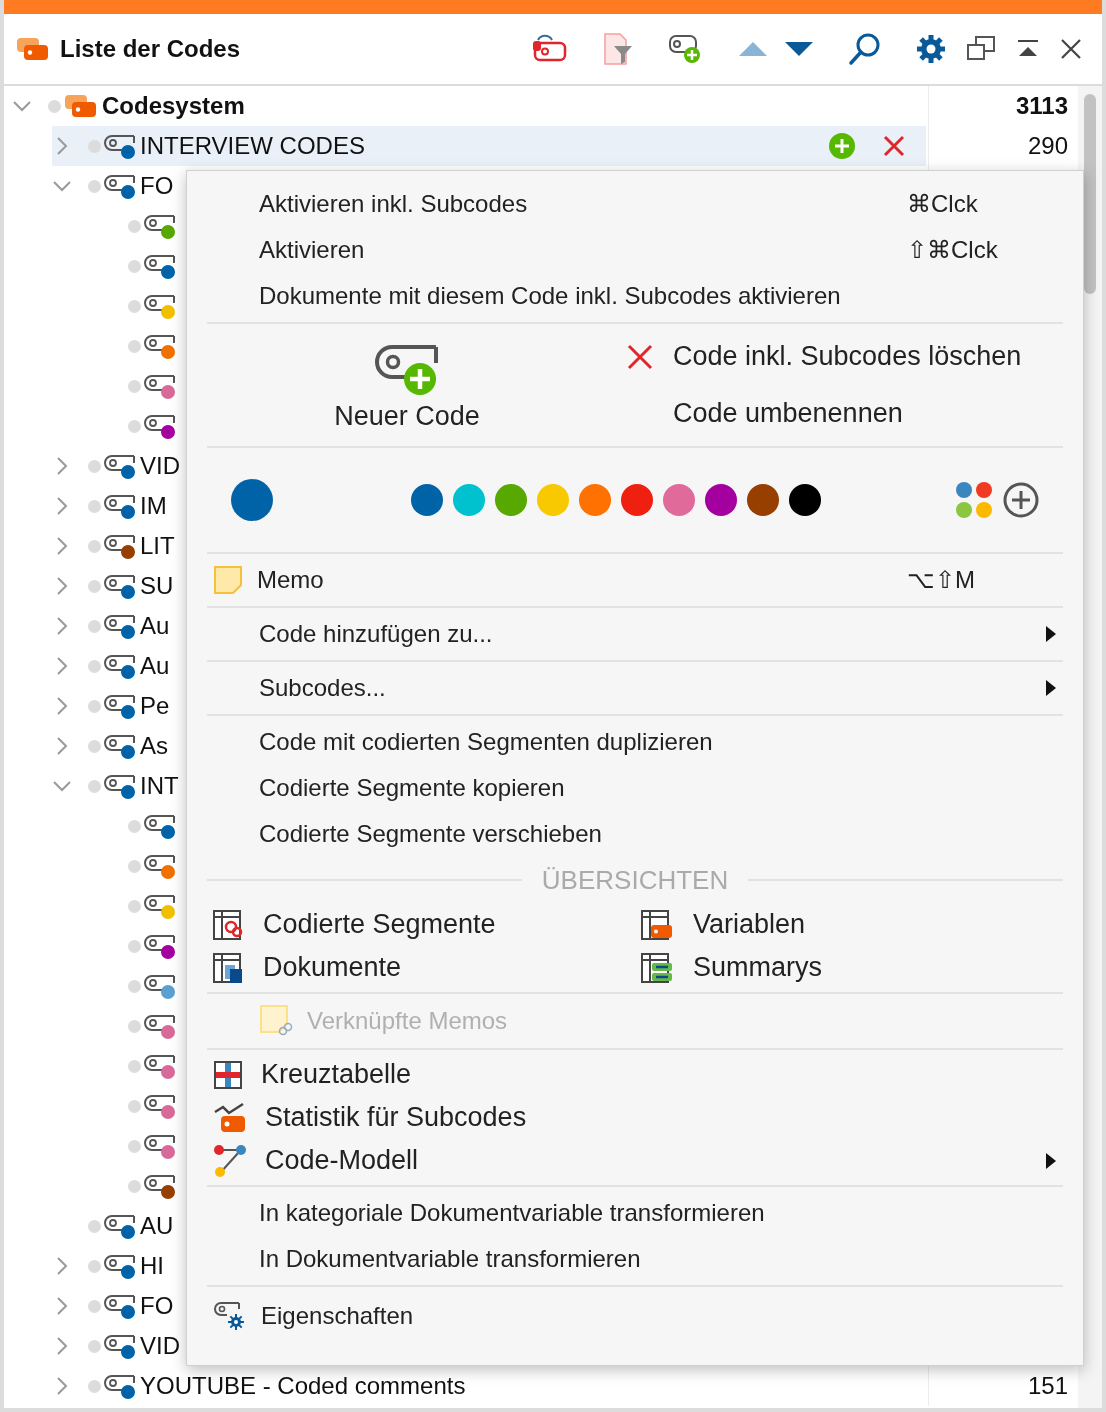 This screenshot has height=1412, width=1106. Describe the element at coordinates (407, 385) in the screenshot. I see `new-code-button: Neuer Code` at that location.